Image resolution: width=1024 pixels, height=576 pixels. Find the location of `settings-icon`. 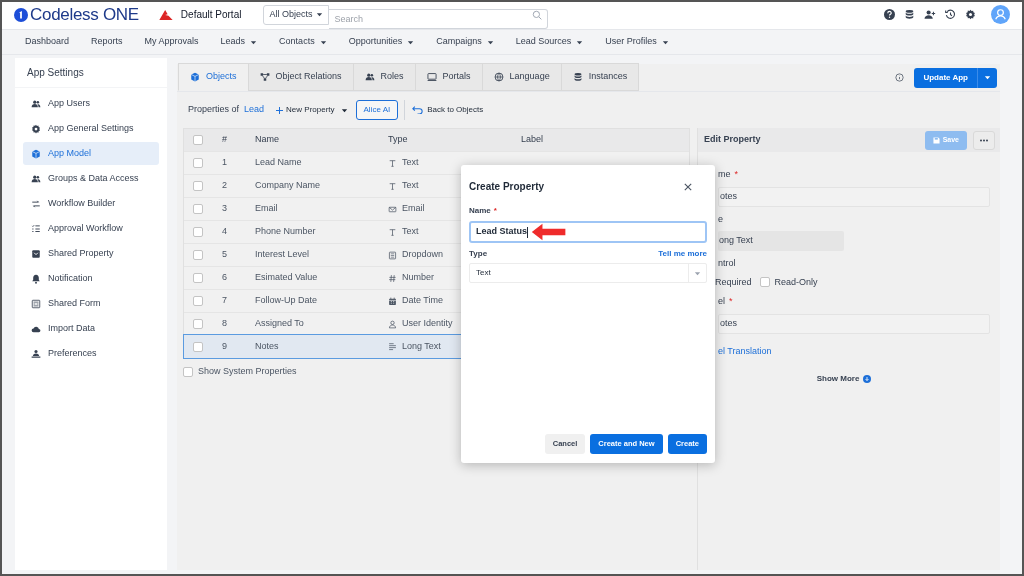

settings-icon is located at coordinates (970, 14).